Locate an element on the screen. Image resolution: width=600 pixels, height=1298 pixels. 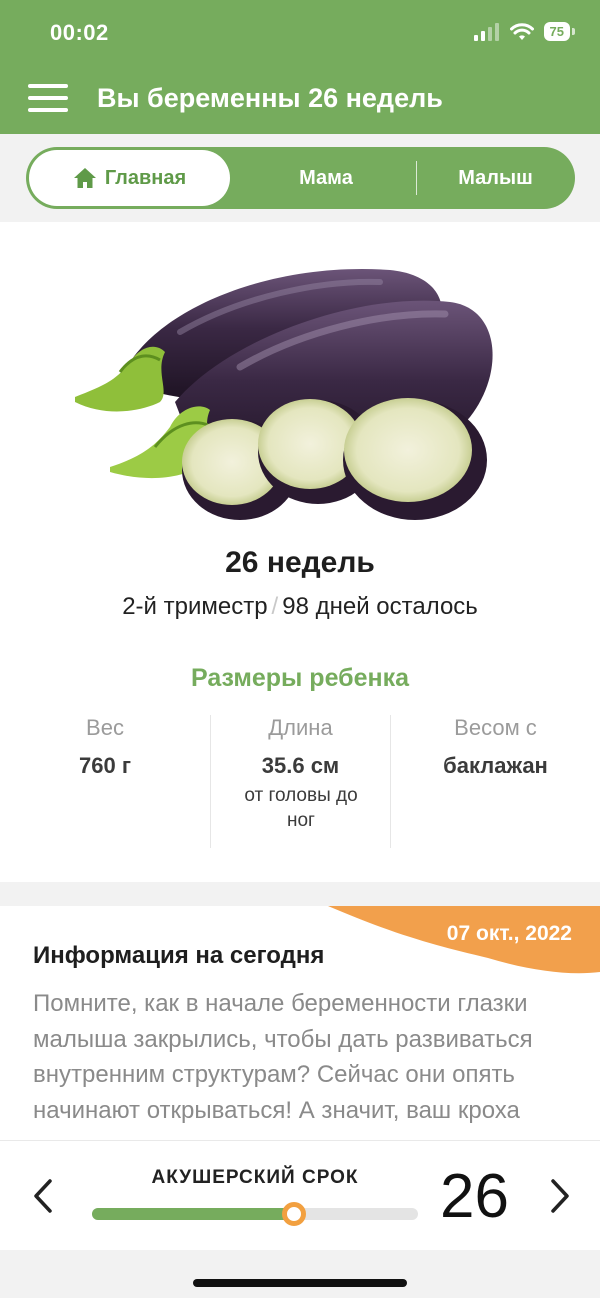
tab-baby: Малыш is located at coordinates (495, 178).